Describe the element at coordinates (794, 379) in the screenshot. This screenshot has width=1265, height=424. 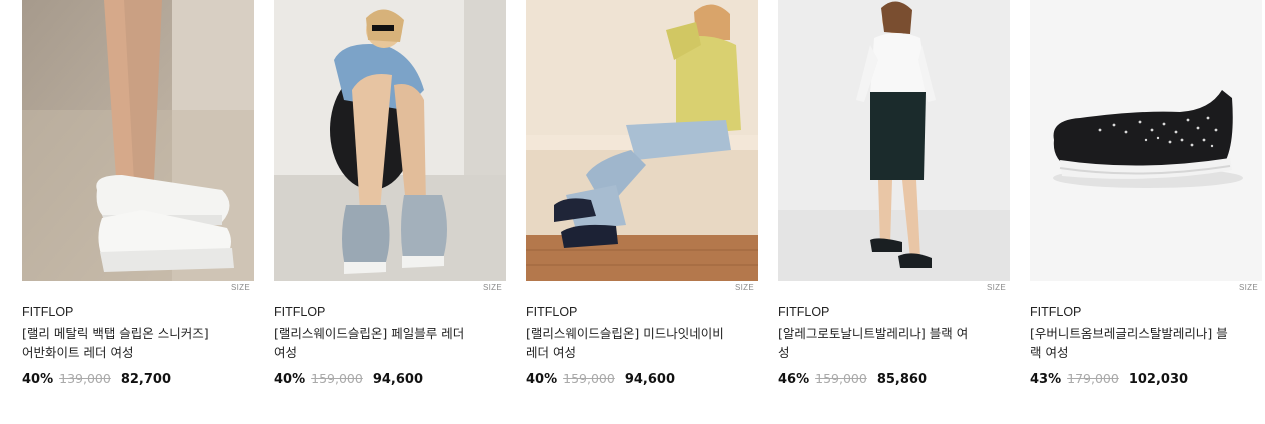
I see `discount-rate: 46%` at that location.